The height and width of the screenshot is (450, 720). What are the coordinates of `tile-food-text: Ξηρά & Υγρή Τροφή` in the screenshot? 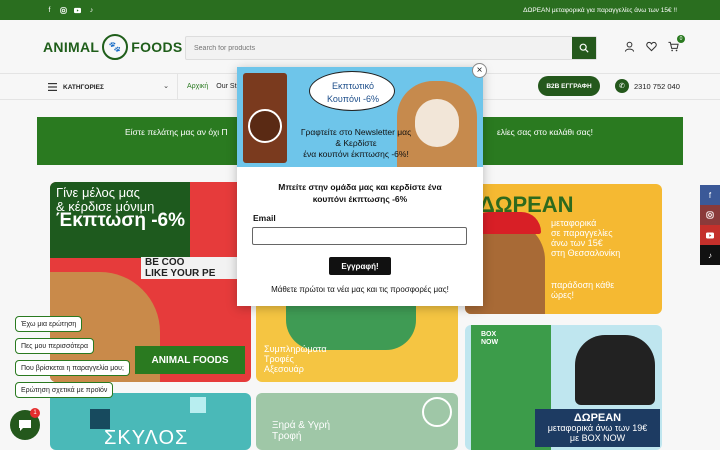 It's located at (301, 431).